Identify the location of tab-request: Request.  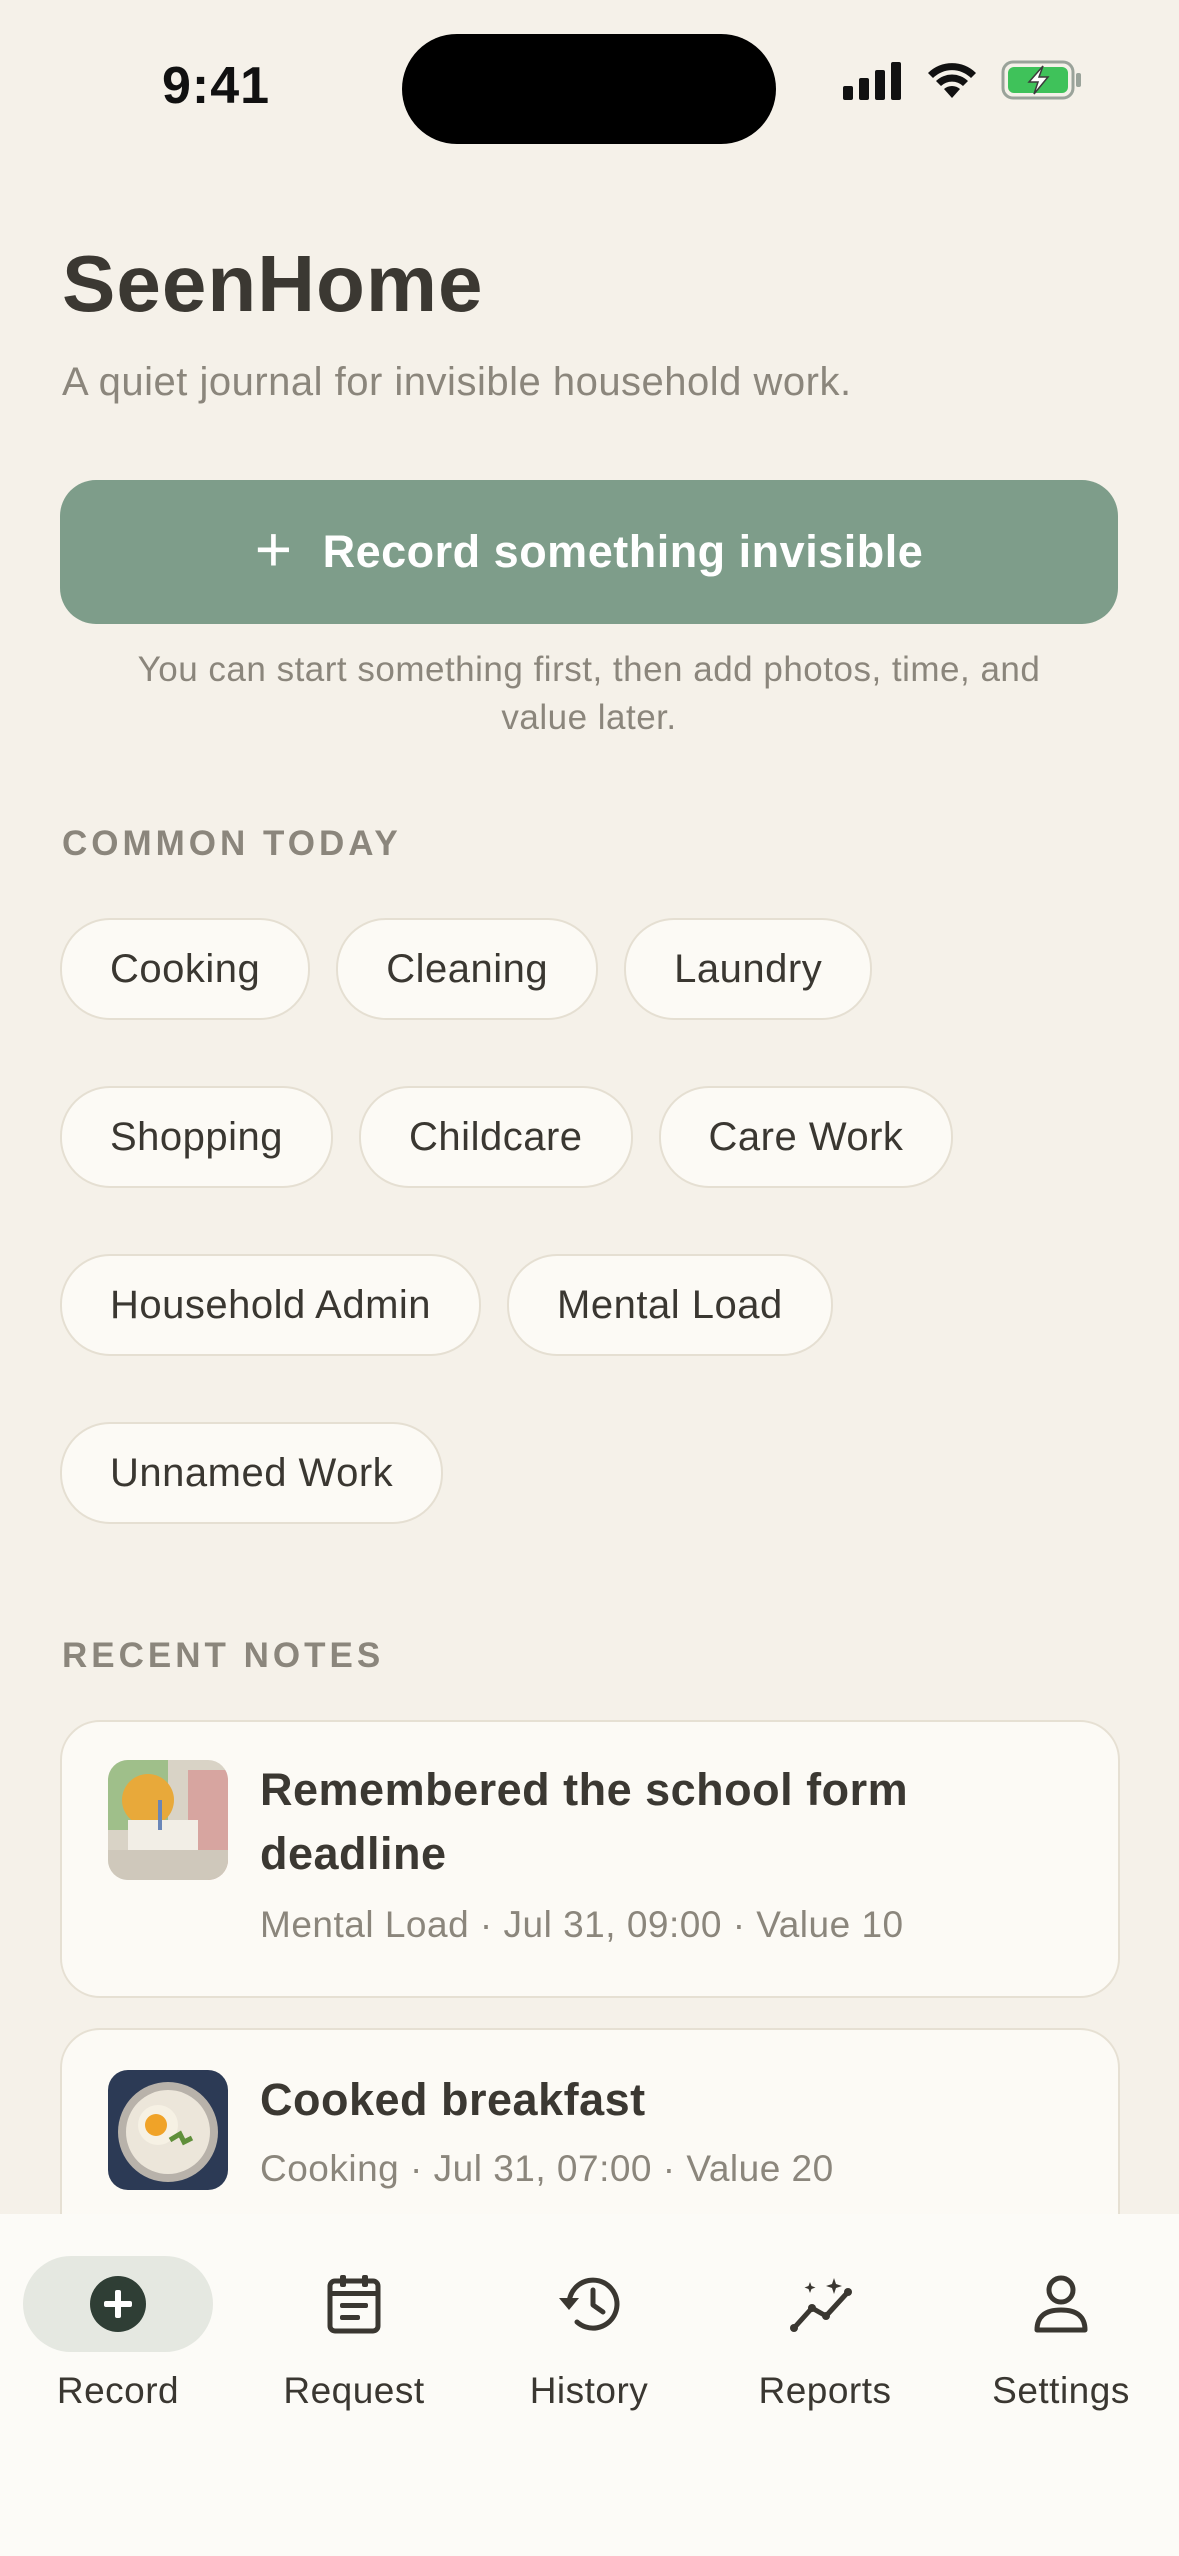
(354, 2324).